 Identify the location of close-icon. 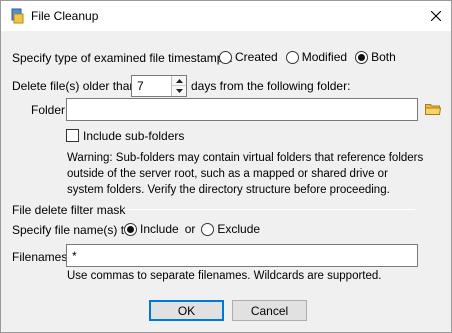
(436, 16).